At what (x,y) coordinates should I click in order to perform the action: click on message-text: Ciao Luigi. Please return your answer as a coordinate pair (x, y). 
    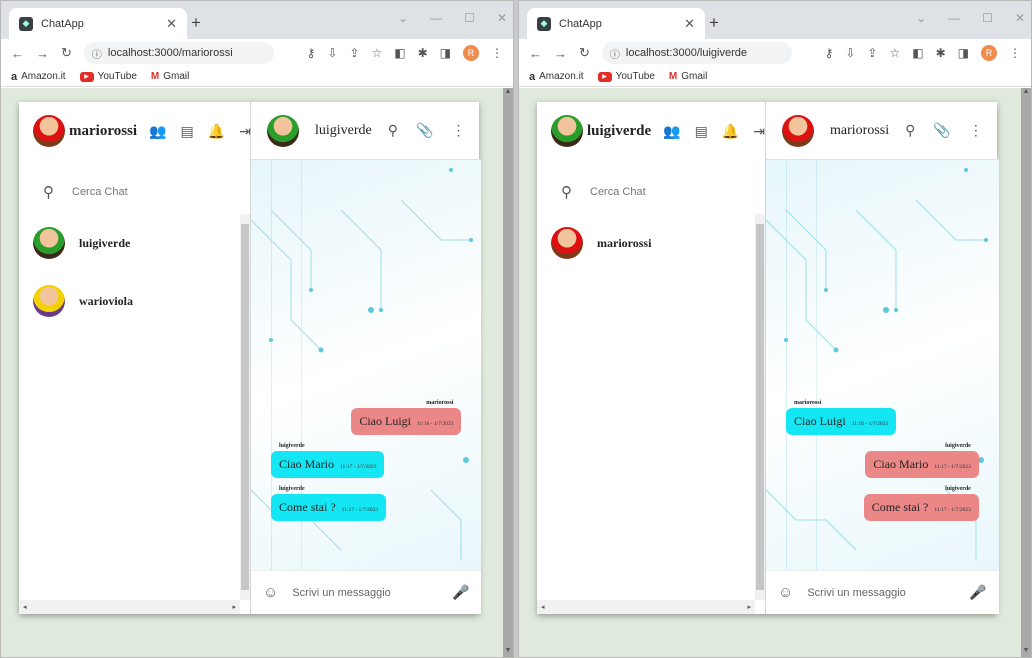
    Looking at the image, I should click on (385, 421).